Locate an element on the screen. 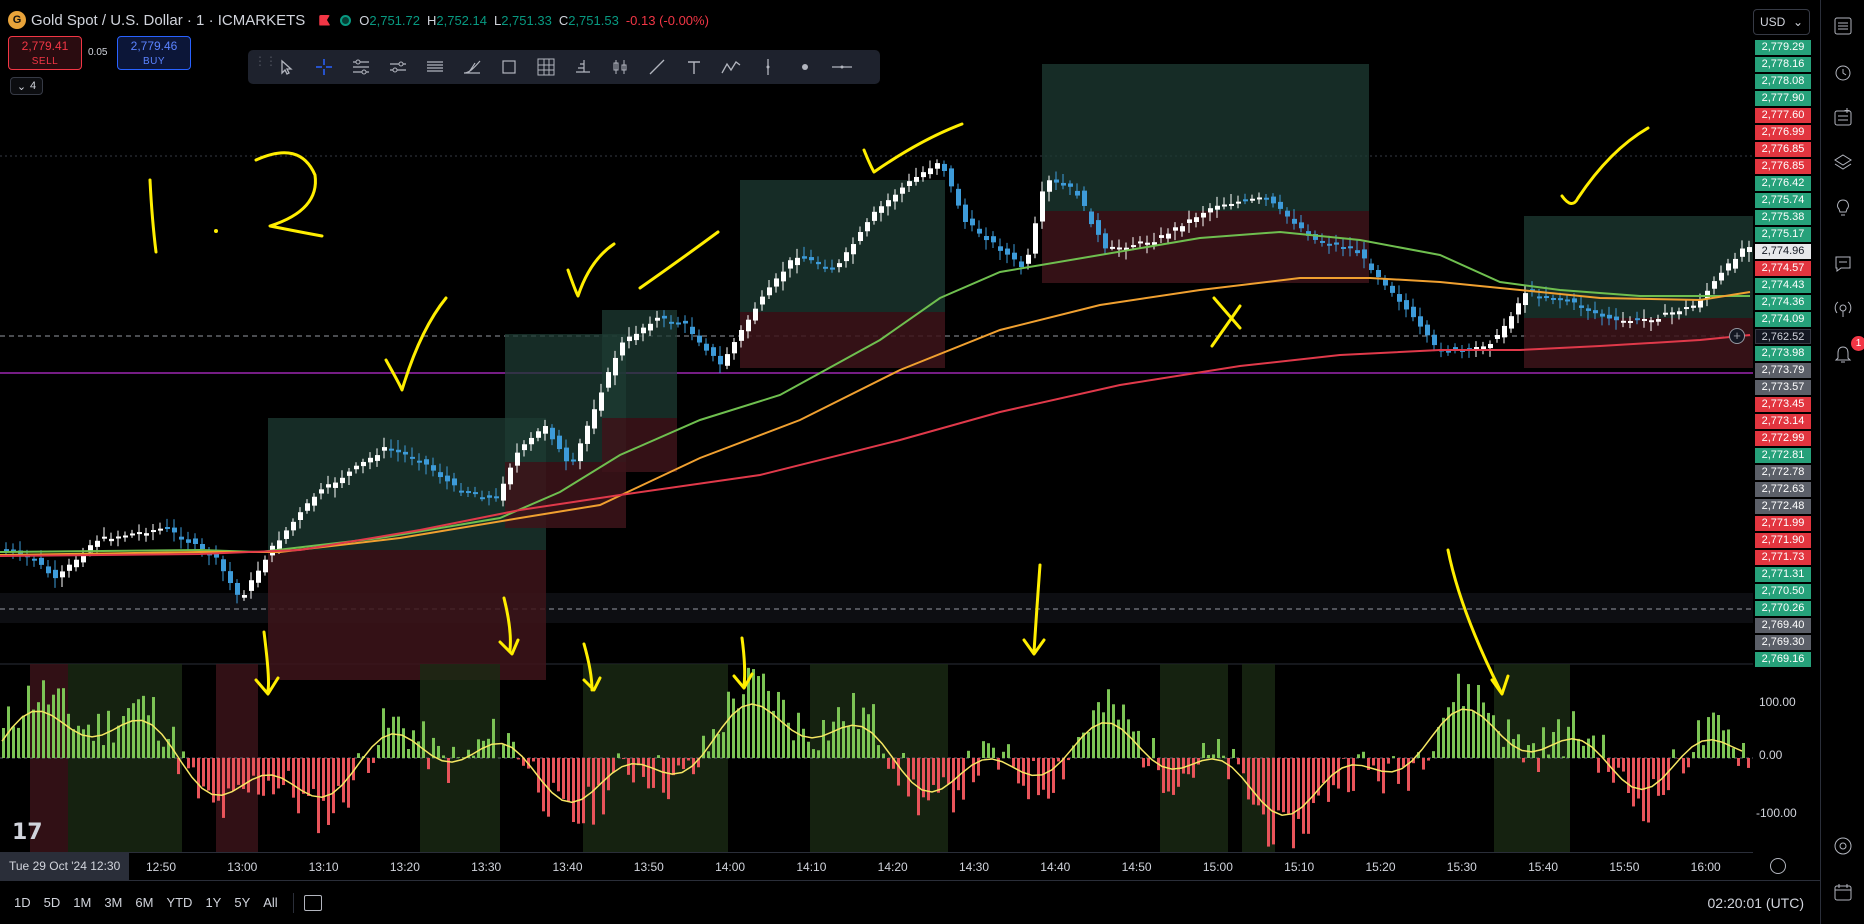  collapse-indicators-button: ⌄ 4 is located at coordinates (26, 86).